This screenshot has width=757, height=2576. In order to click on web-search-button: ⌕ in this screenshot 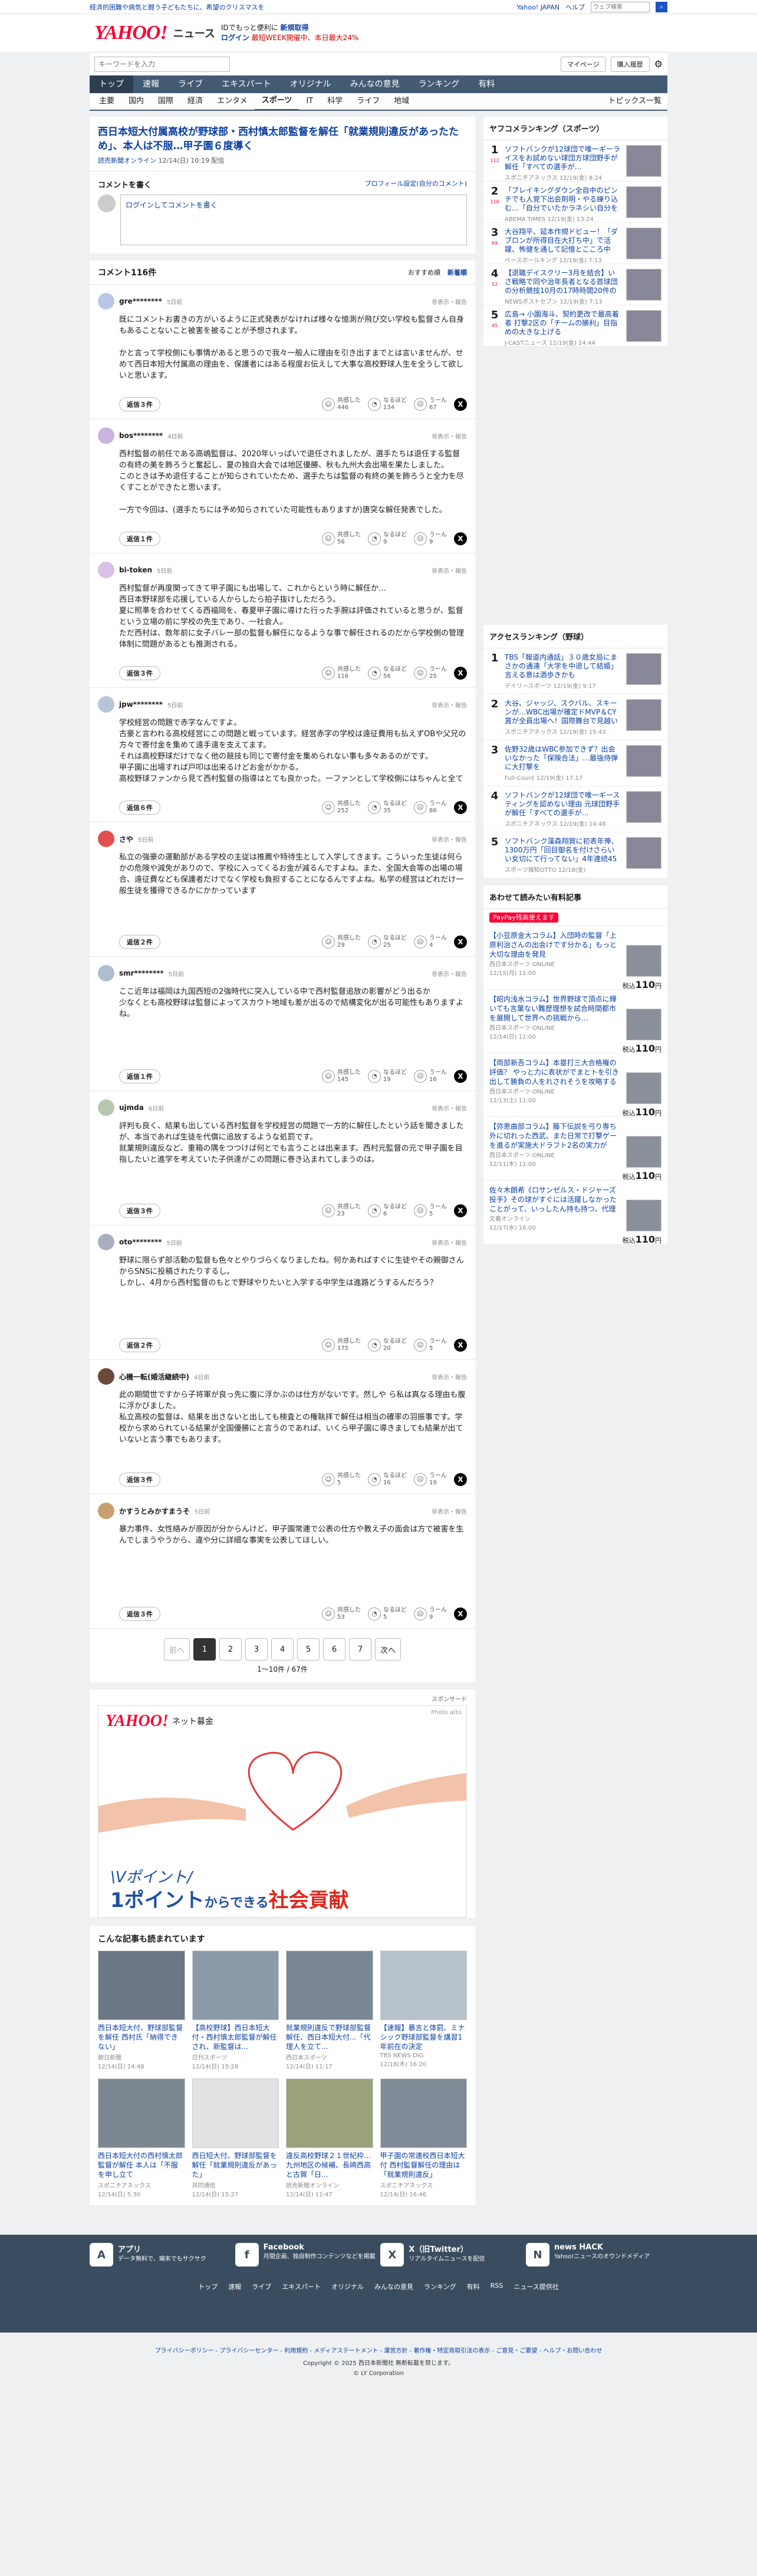, I will do `click(661, 7)`.